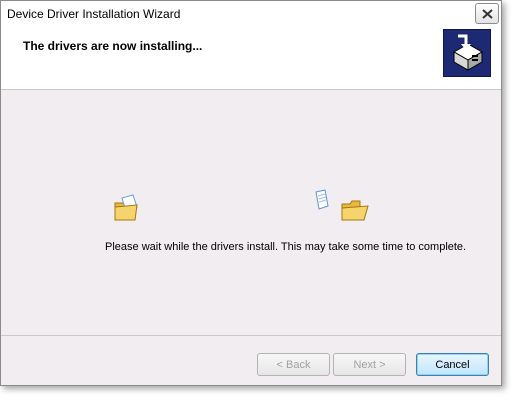 The image size is (515, 400). Describe the element at coordinates (128, 211) in the screenshot. I see `source-folder-icon` at that location.